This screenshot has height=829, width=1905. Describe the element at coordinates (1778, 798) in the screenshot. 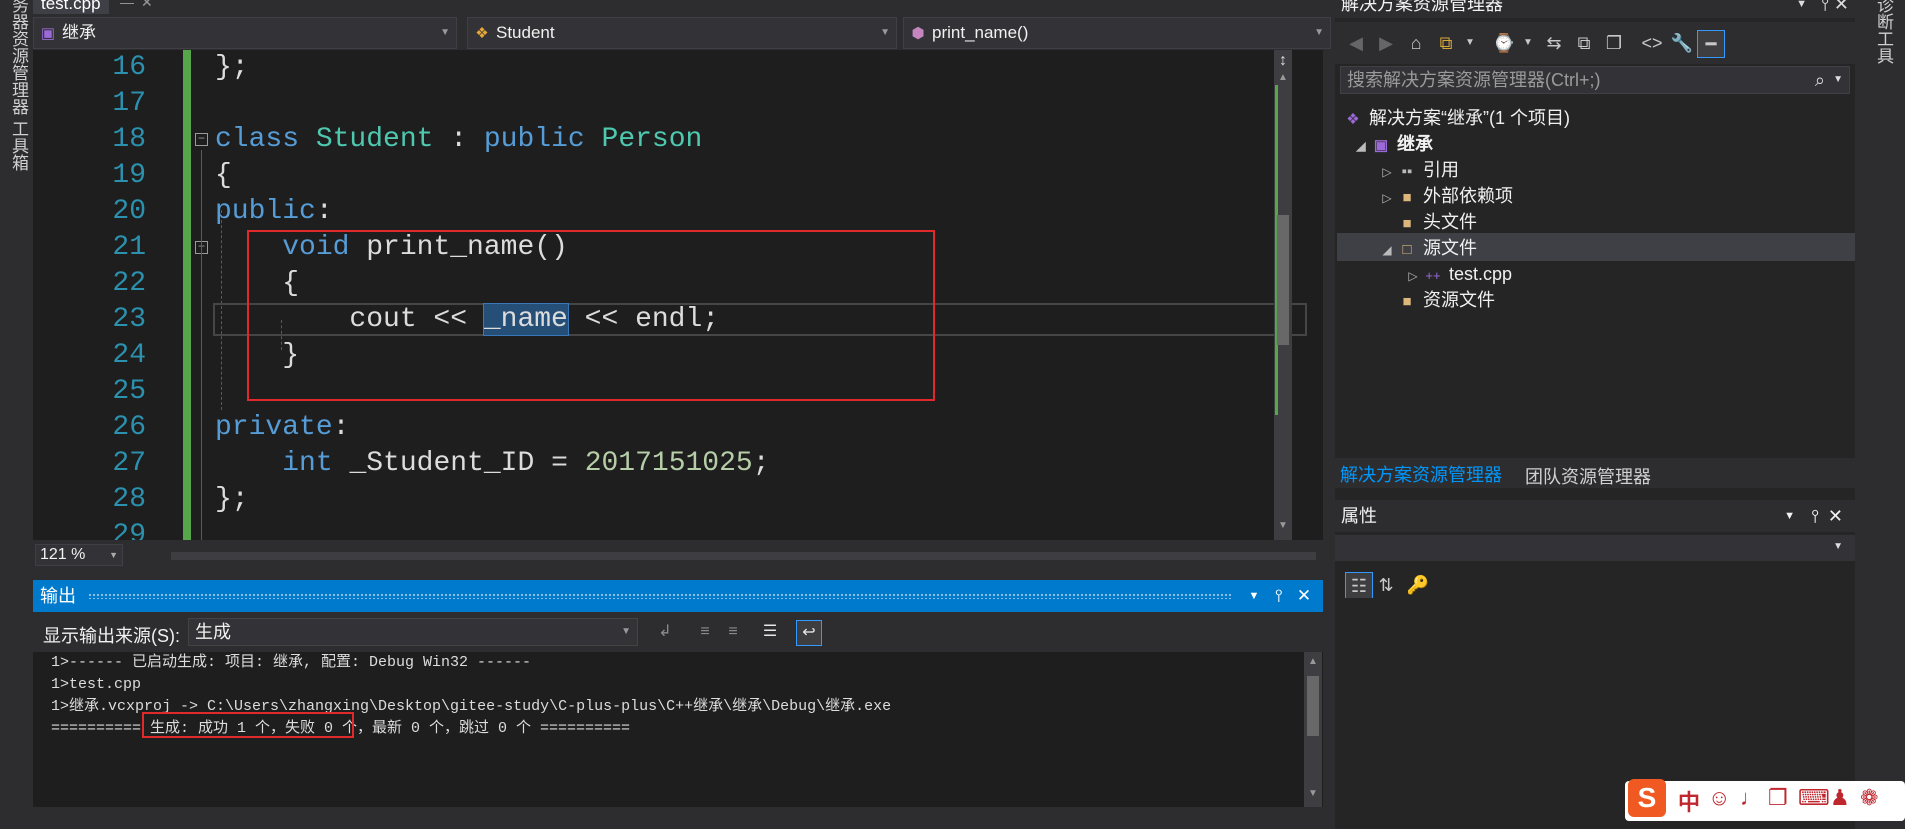

I see `clipboard-icon: ❐` at that location.